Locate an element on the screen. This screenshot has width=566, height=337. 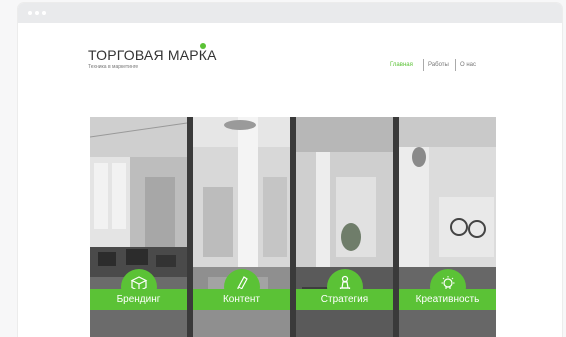
nav-link-works: Работы is located at coordinates (438, 65).